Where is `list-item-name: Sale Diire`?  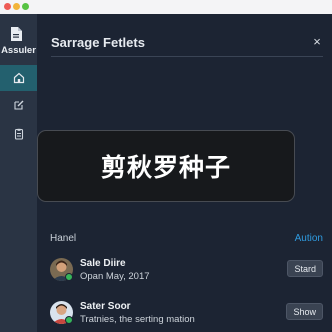
list-item-name: Sale Diire is located at coordinates (103, 263).